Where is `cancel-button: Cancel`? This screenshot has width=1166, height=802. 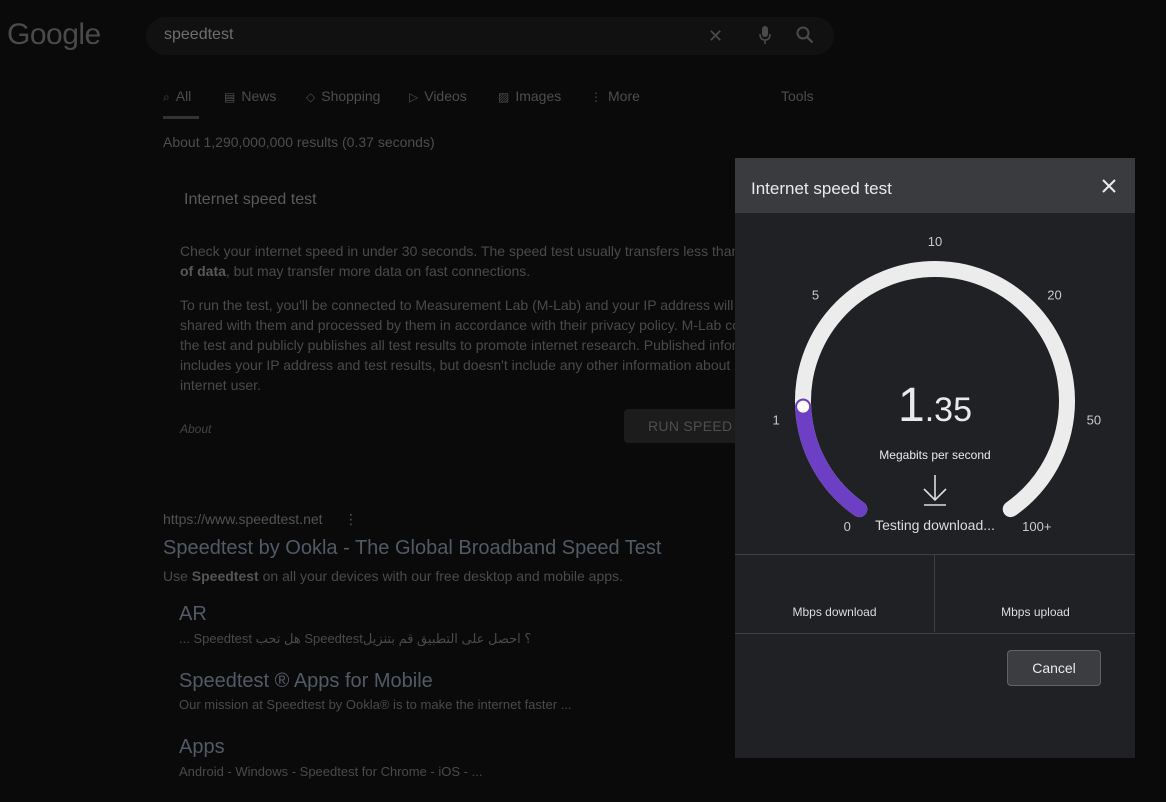 cancel-button: Cancel is located at coordinates (1054, 668).